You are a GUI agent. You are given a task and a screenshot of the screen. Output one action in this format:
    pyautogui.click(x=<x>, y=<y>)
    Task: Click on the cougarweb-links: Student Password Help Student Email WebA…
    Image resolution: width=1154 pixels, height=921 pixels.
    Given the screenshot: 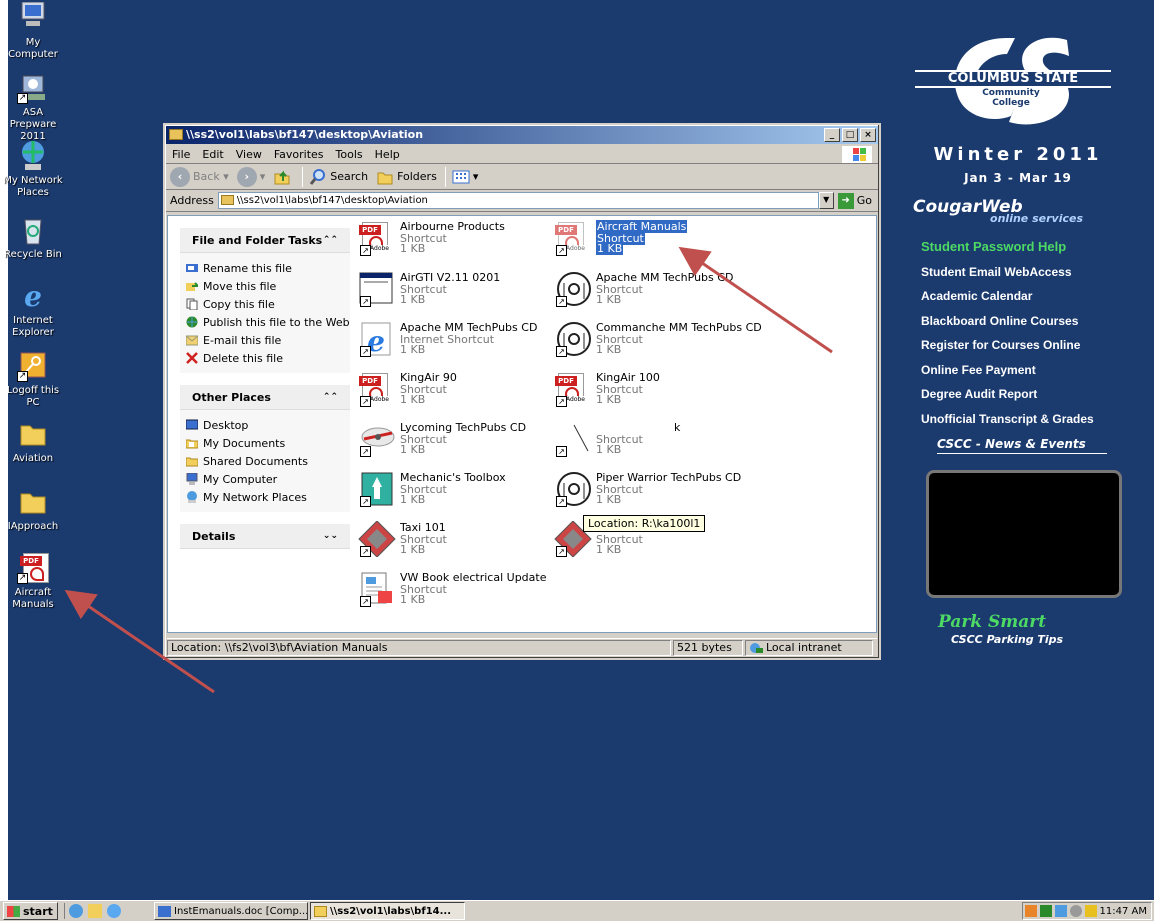 What is the action you would take?
    pyautogui.click(x=1018, y=333)
    